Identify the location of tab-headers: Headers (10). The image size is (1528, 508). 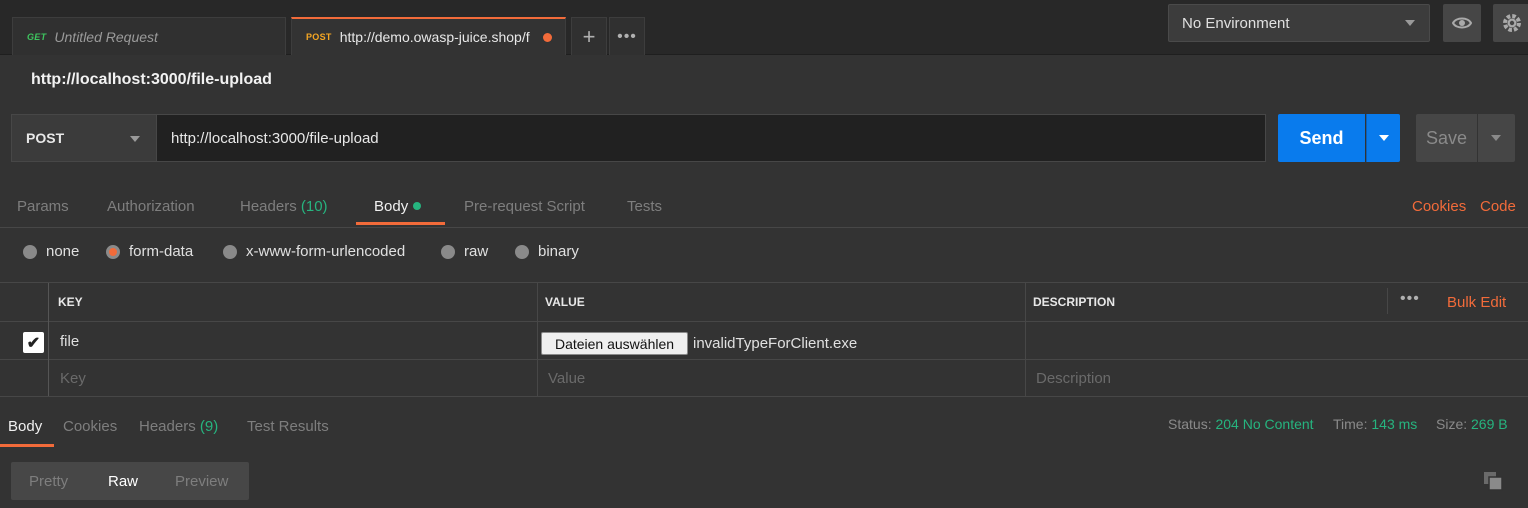
(284, 206).